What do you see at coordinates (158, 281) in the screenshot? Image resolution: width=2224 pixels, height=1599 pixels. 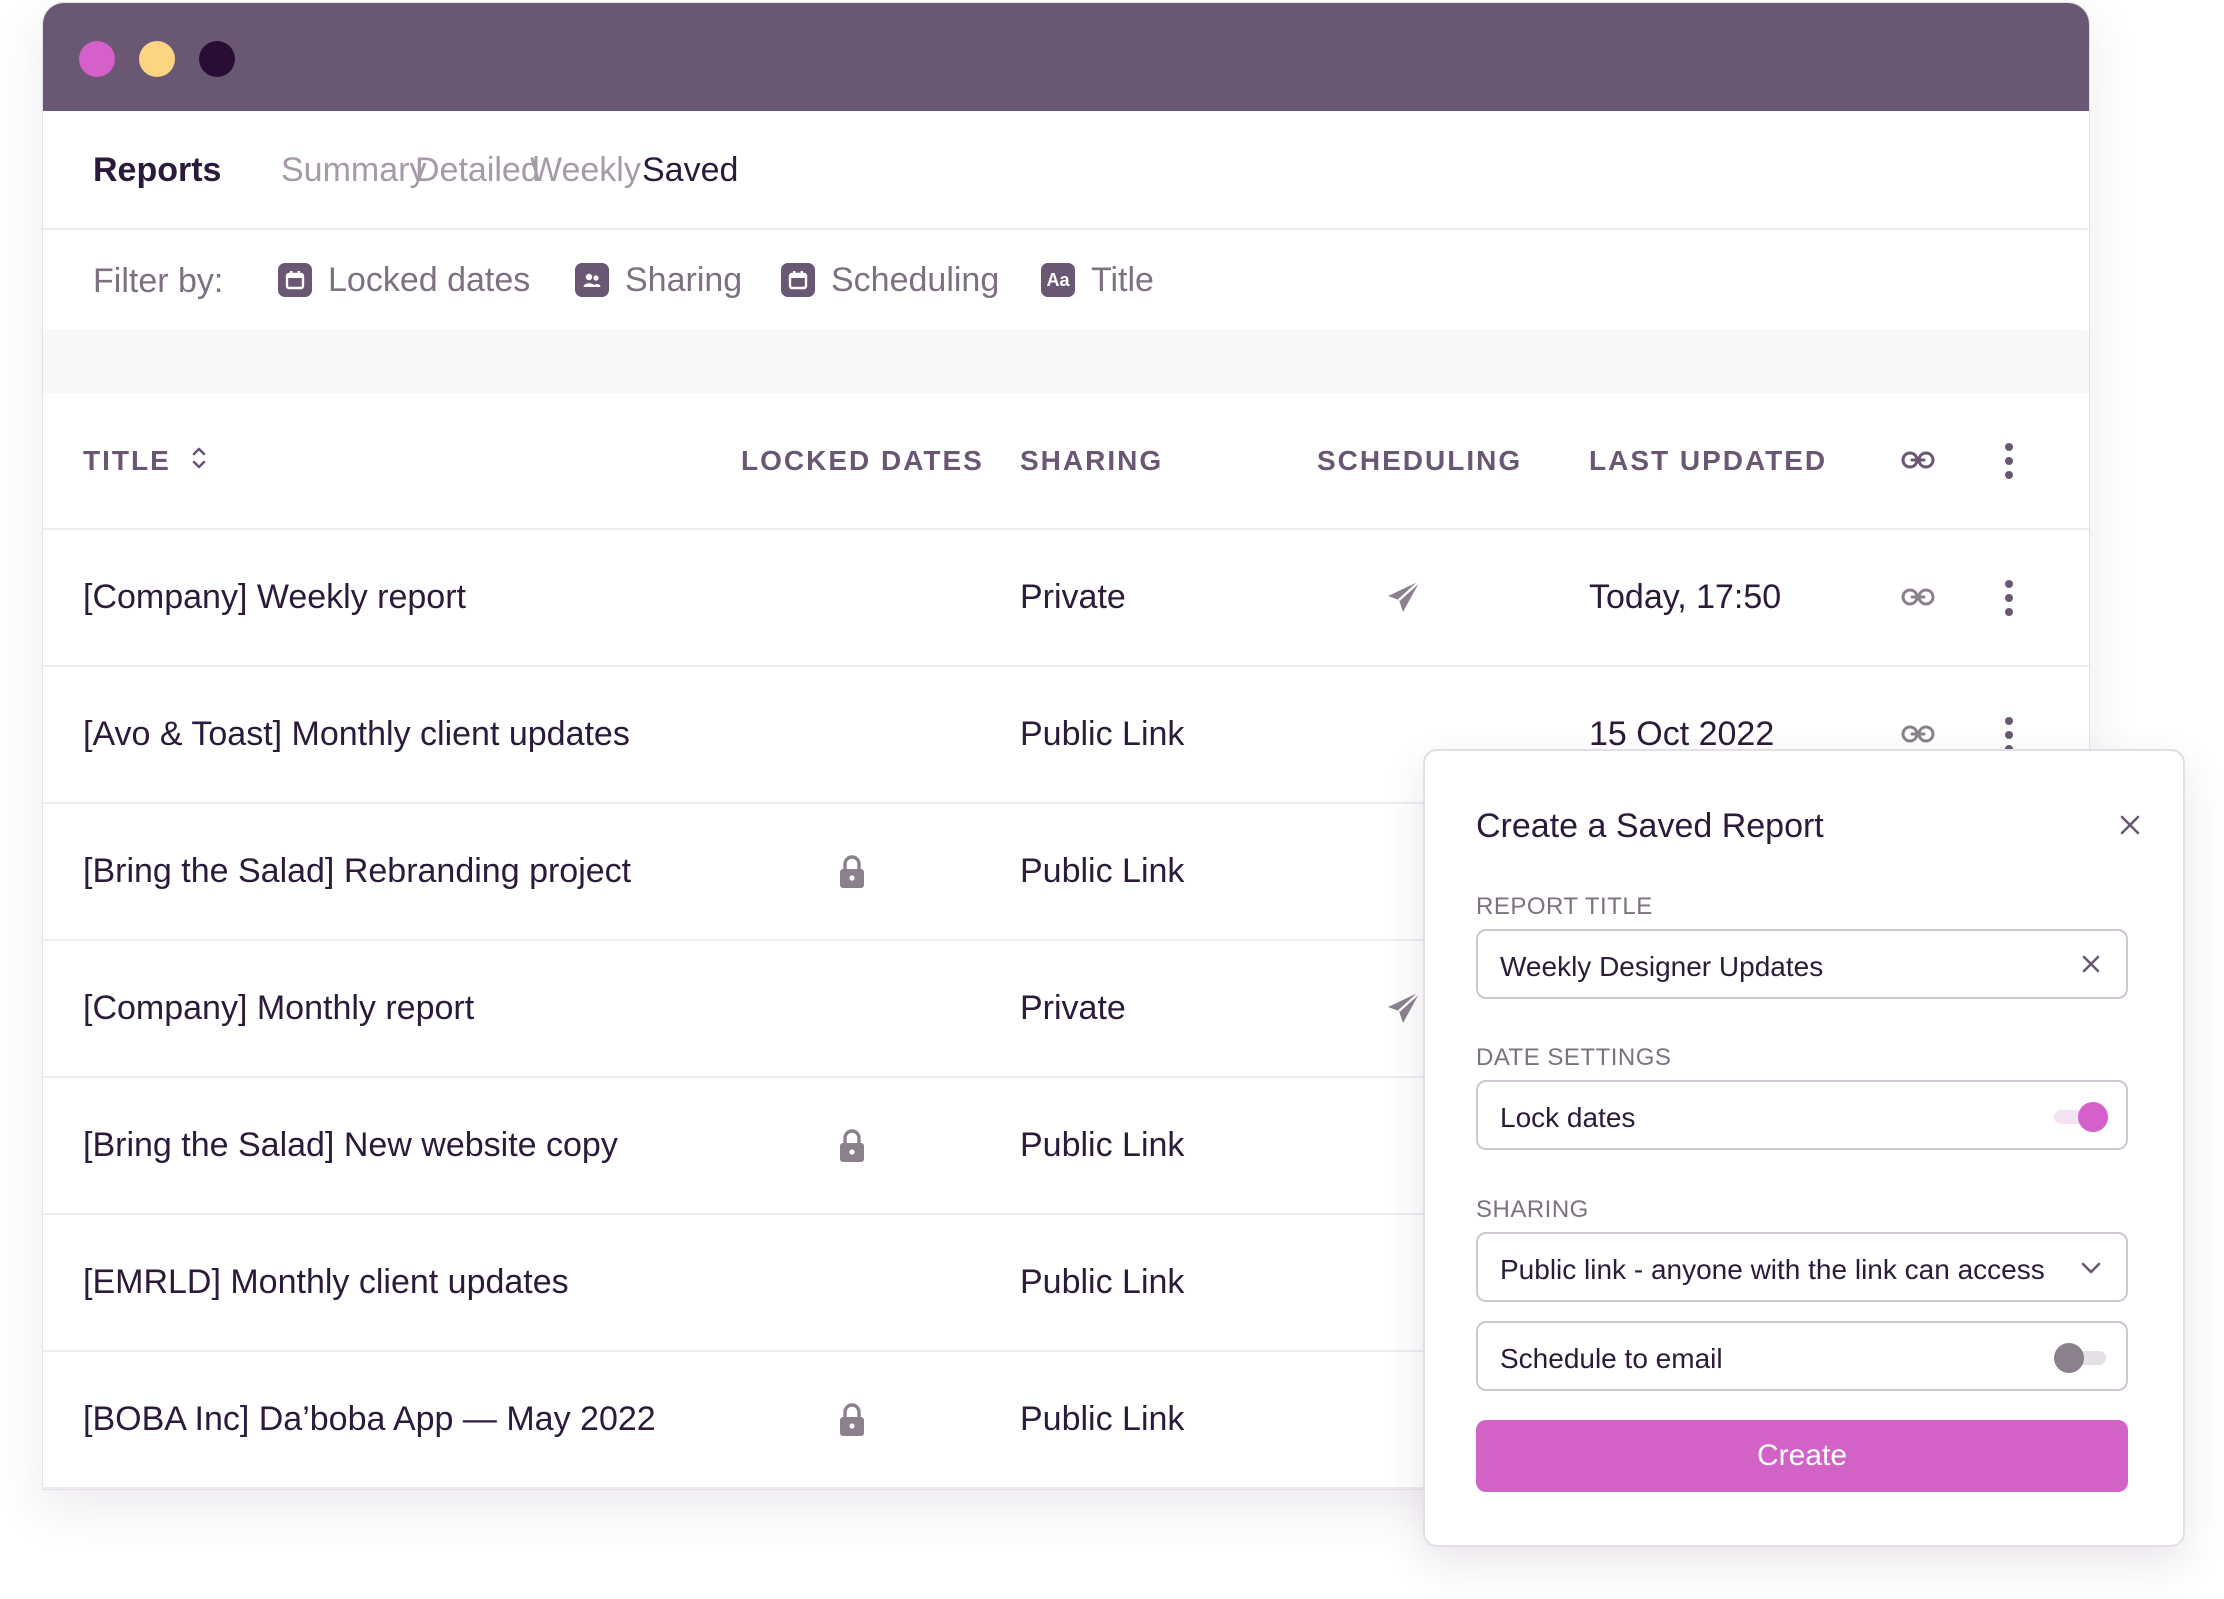 I see `filter-label: Filter by:` at bounding box center [158, 281].